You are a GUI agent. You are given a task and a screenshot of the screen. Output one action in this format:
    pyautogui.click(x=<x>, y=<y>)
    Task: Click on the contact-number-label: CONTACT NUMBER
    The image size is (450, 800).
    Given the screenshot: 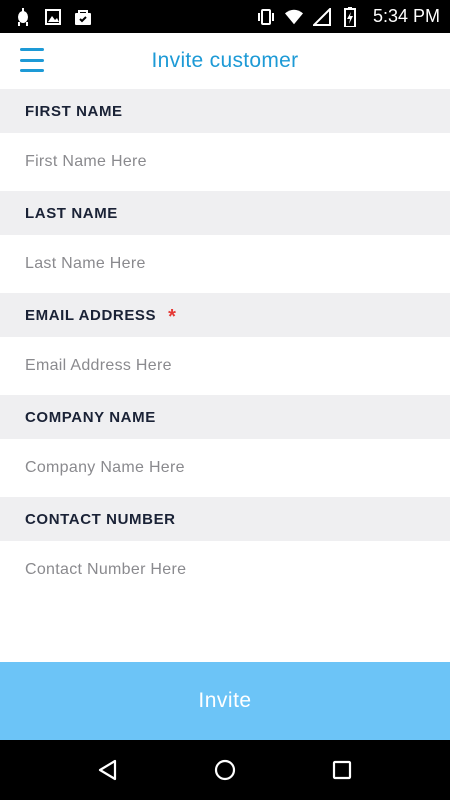 What is the action you would take?
    pyautogui.click(x=225, y=519)
    